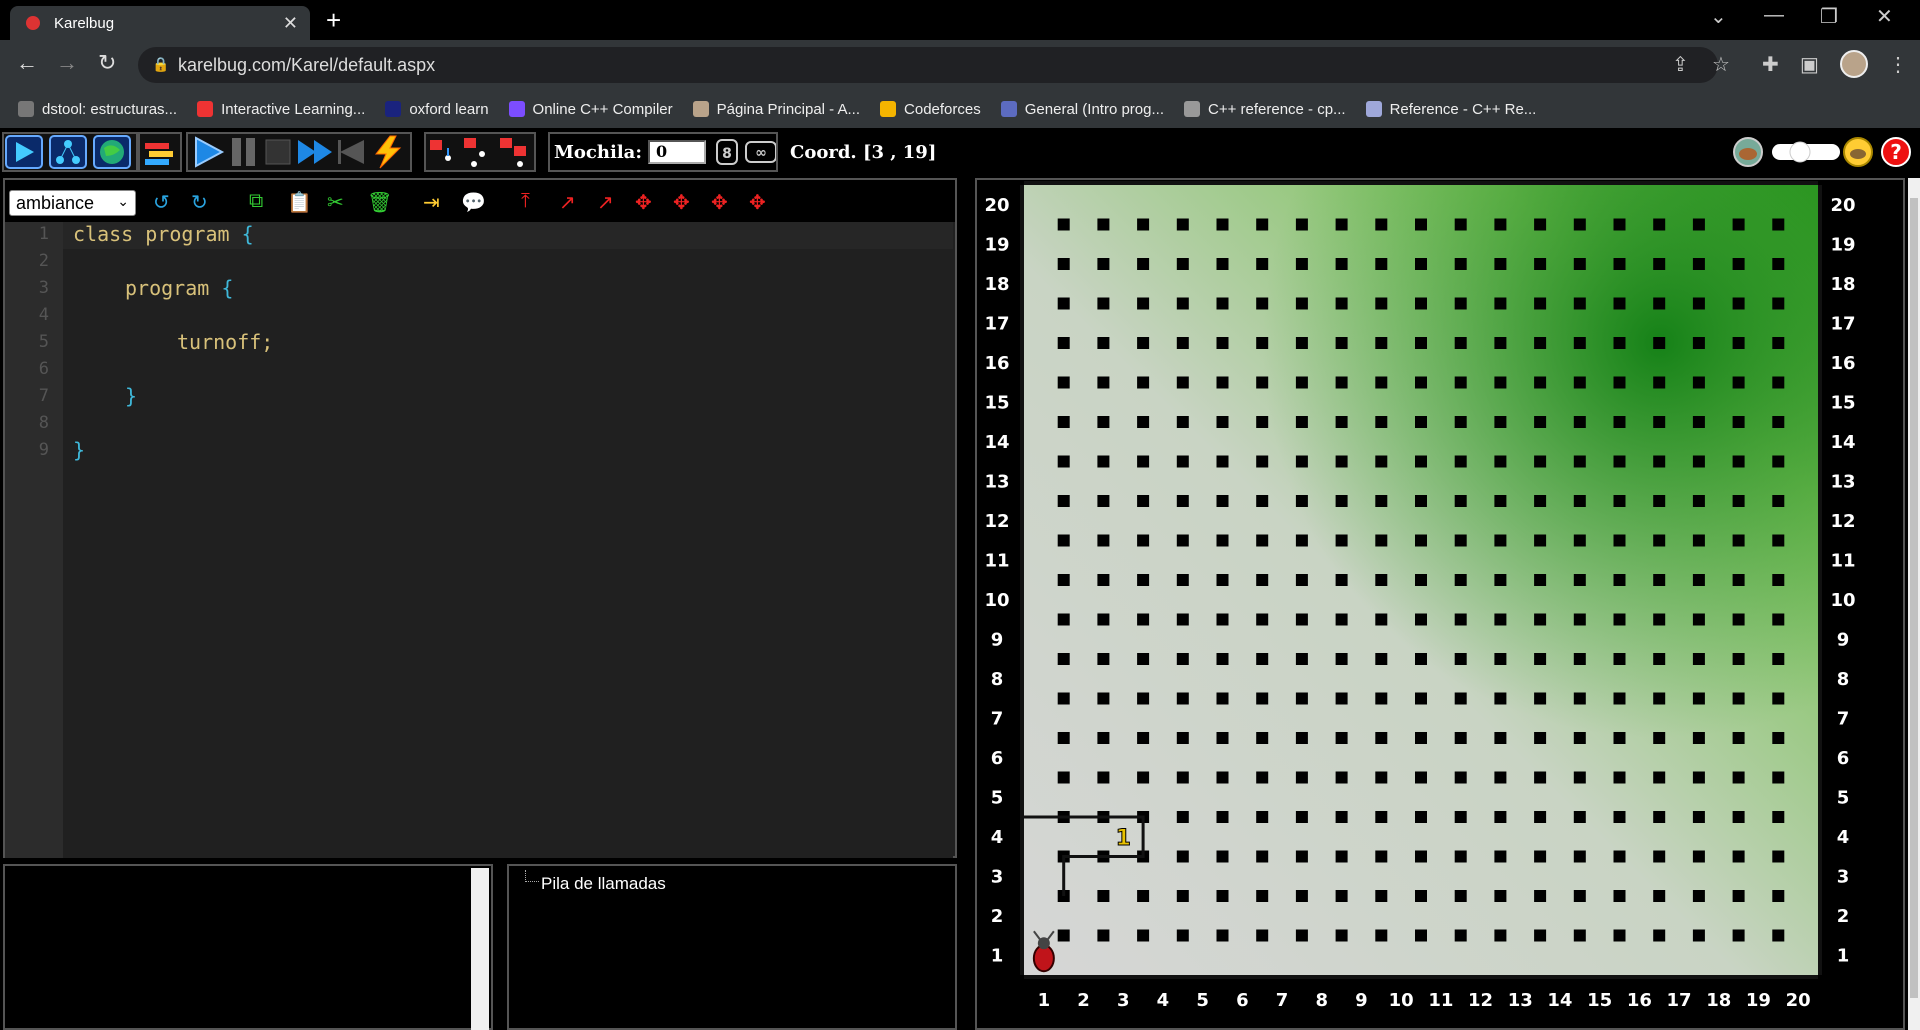 This screenshot has height=1030, width=1920. What do you see at coordinates (567, 202) in the screenshot?
I see `insert-turnleft-icon: ↗` at bounding box center [567, 202].